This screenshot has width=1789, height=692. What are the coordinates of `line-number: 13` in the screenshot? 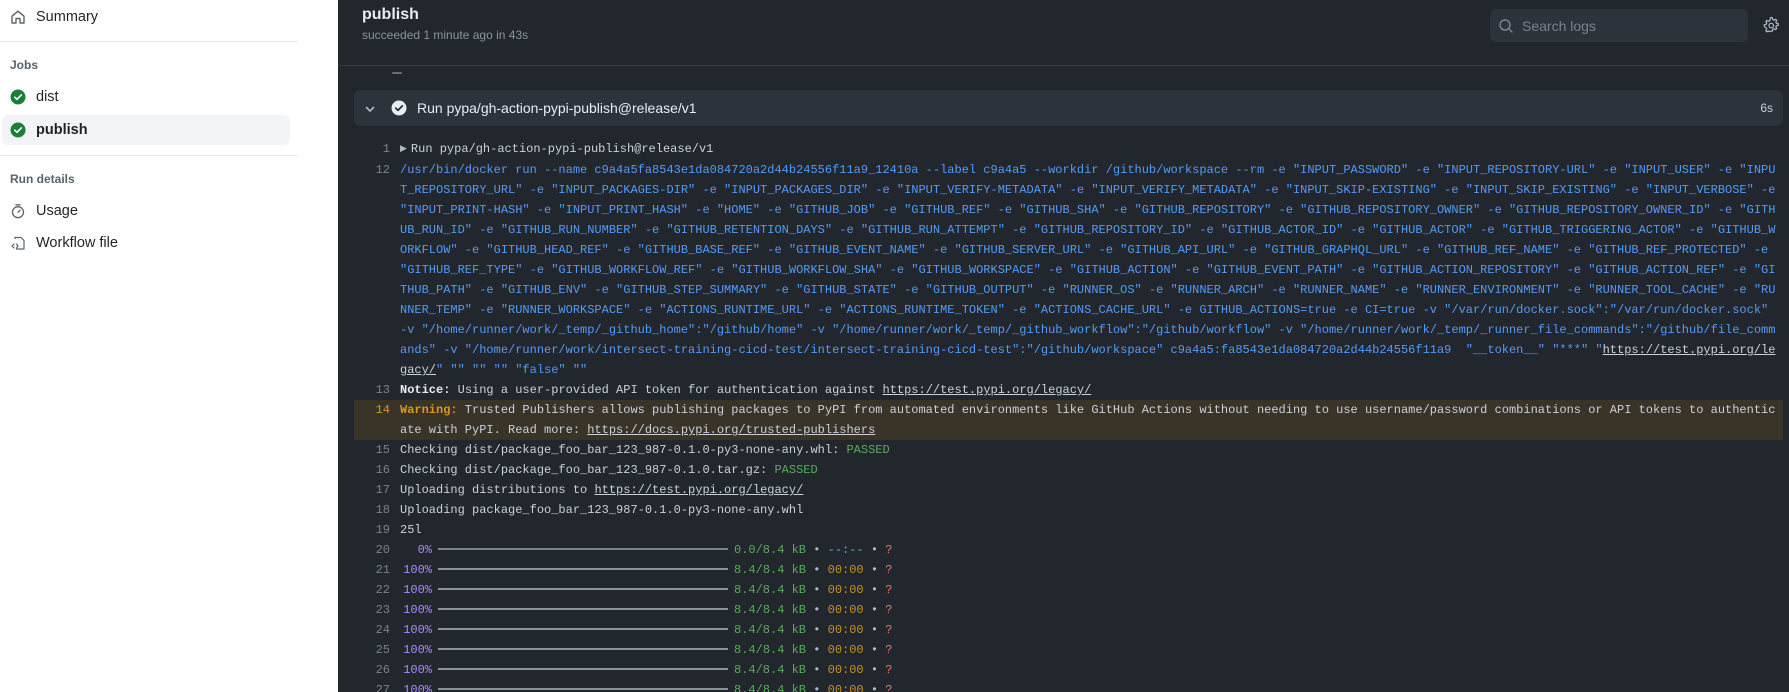 It's located at (377, 390).